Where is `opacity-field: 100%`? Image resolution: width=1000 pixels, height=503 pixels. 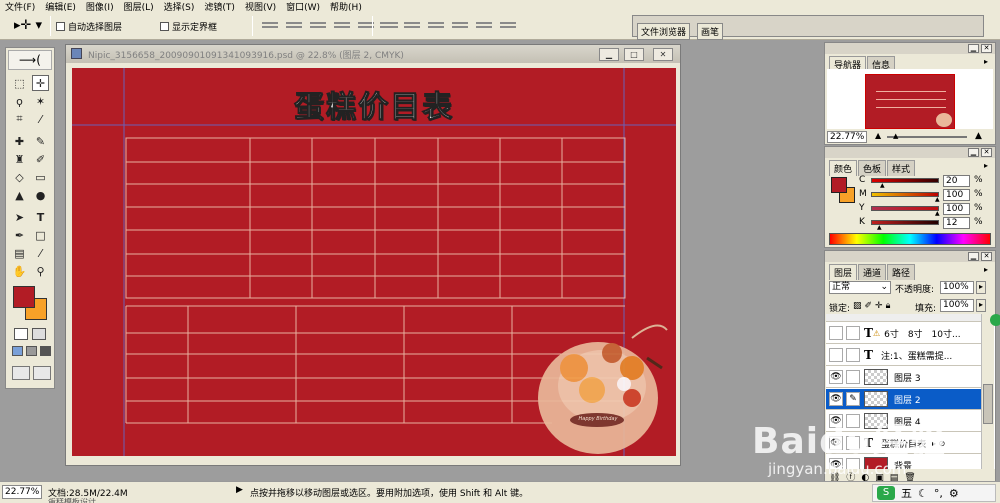 opacity-field: 100% is located at coordinates (957, 287).